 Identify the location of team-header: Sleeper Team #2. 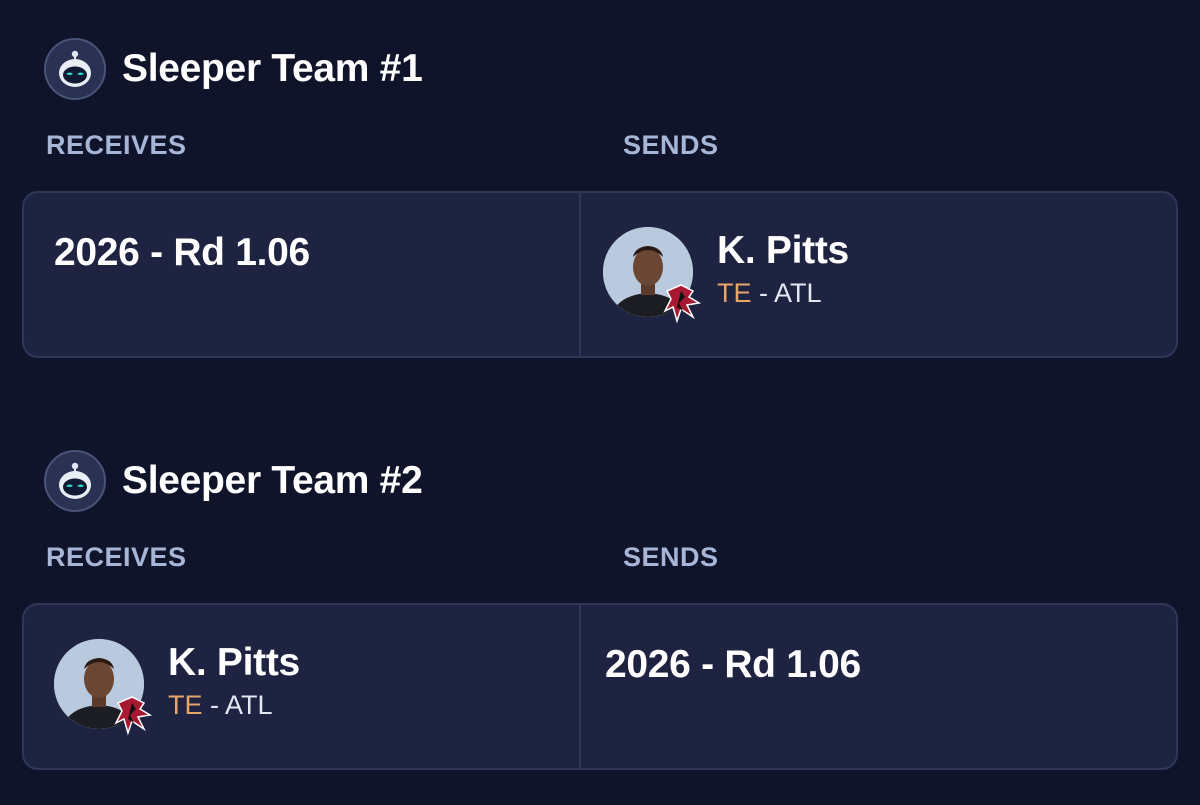
(233, 481).